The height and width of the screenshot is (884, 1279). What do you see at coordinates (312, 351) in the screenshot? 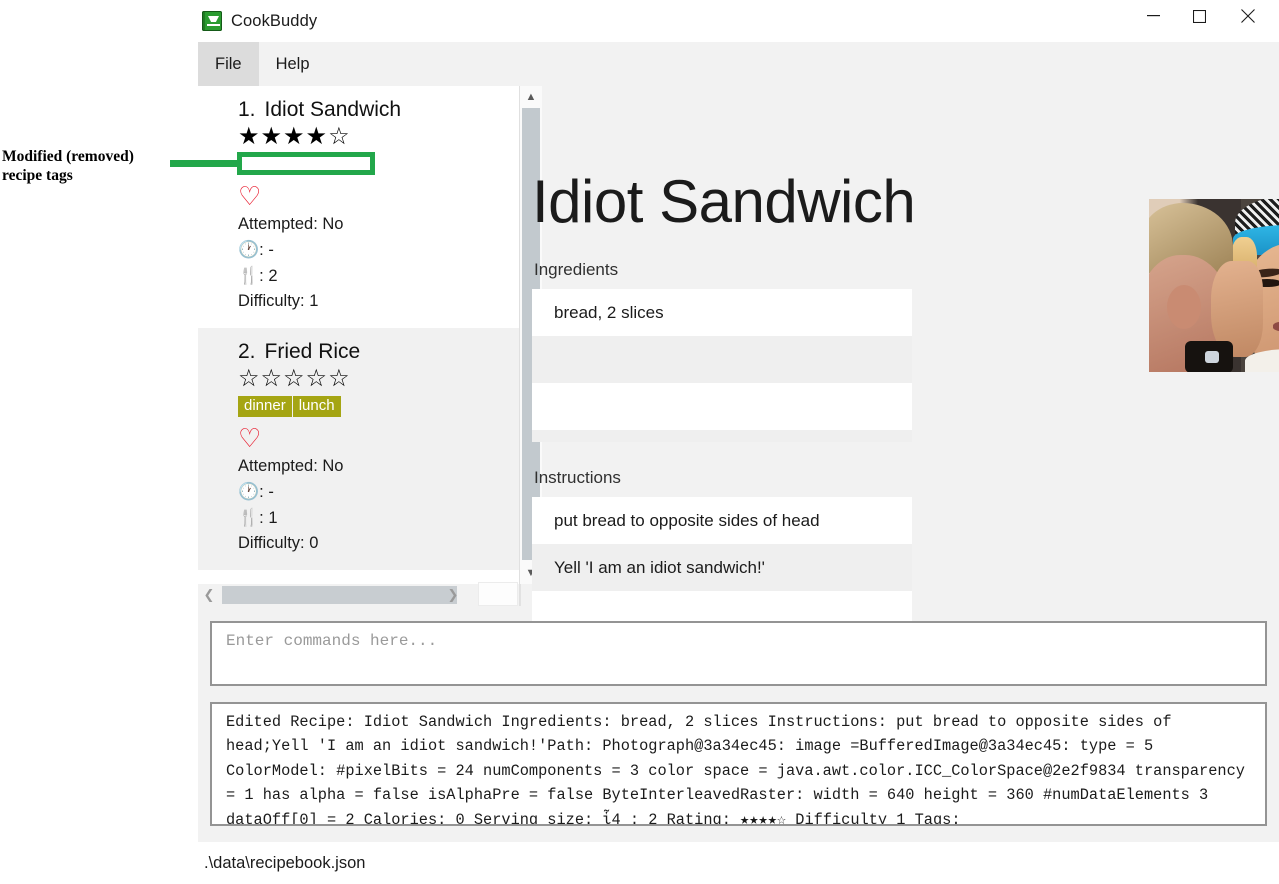
I see `recipe-name: Fried Rice` at bounding box center [312, 351].